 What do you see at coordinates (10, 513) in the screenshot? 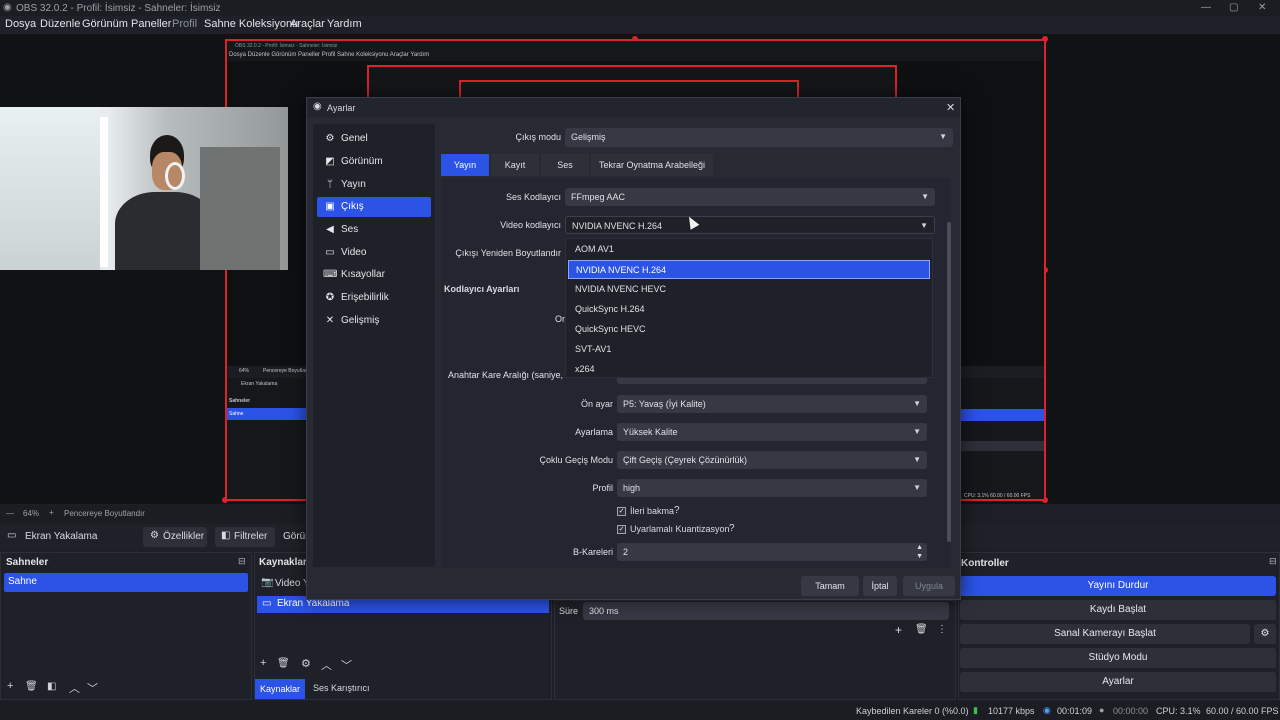
I see `zoom-out-icon: —` at bounding box center [10, 513].